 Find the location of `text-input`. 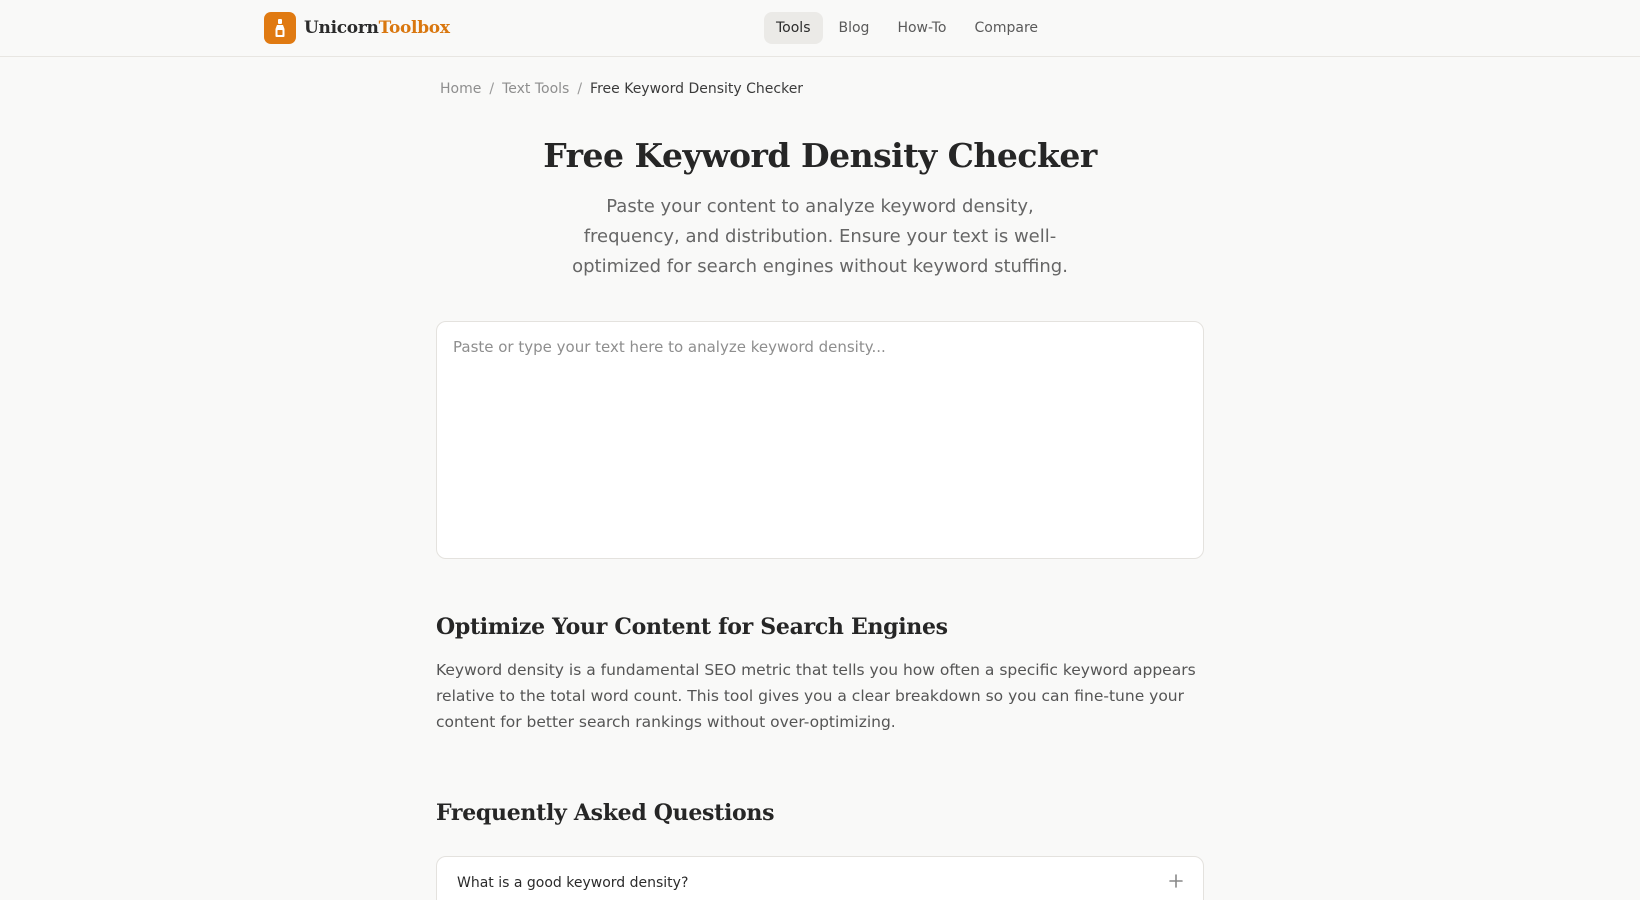

text-input is located at coordinates (820, 440).